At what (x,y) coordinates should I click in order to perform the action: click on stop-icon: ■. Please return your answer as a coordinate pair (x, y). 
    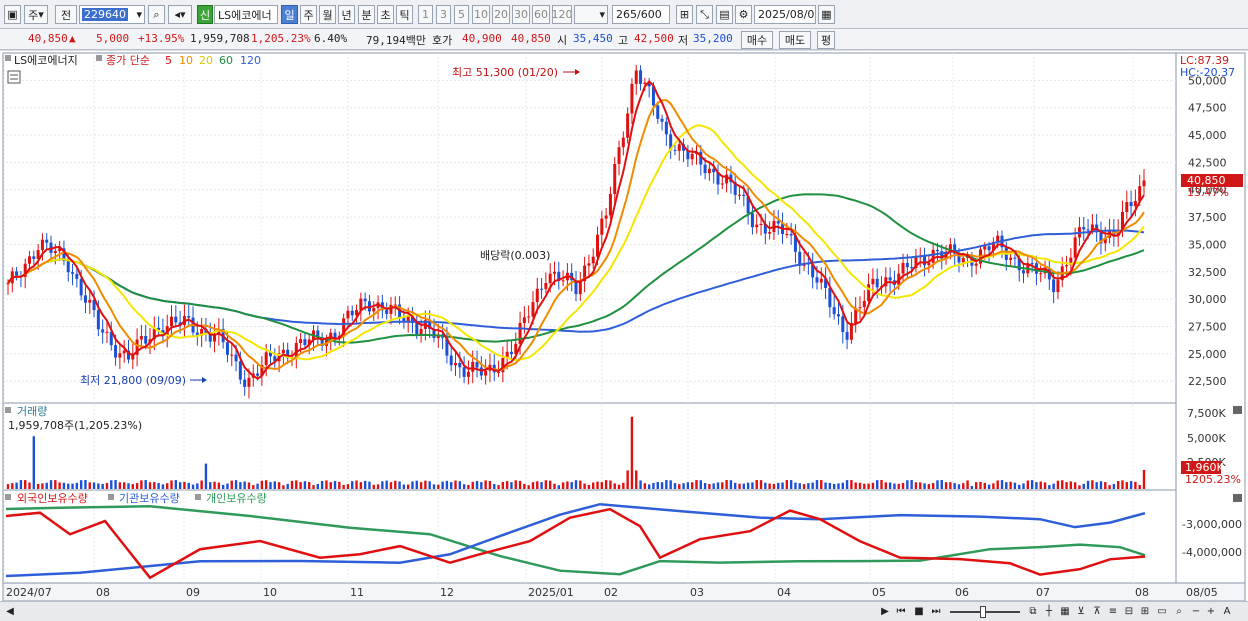
    Looking at the image, I should click on (919, 611).